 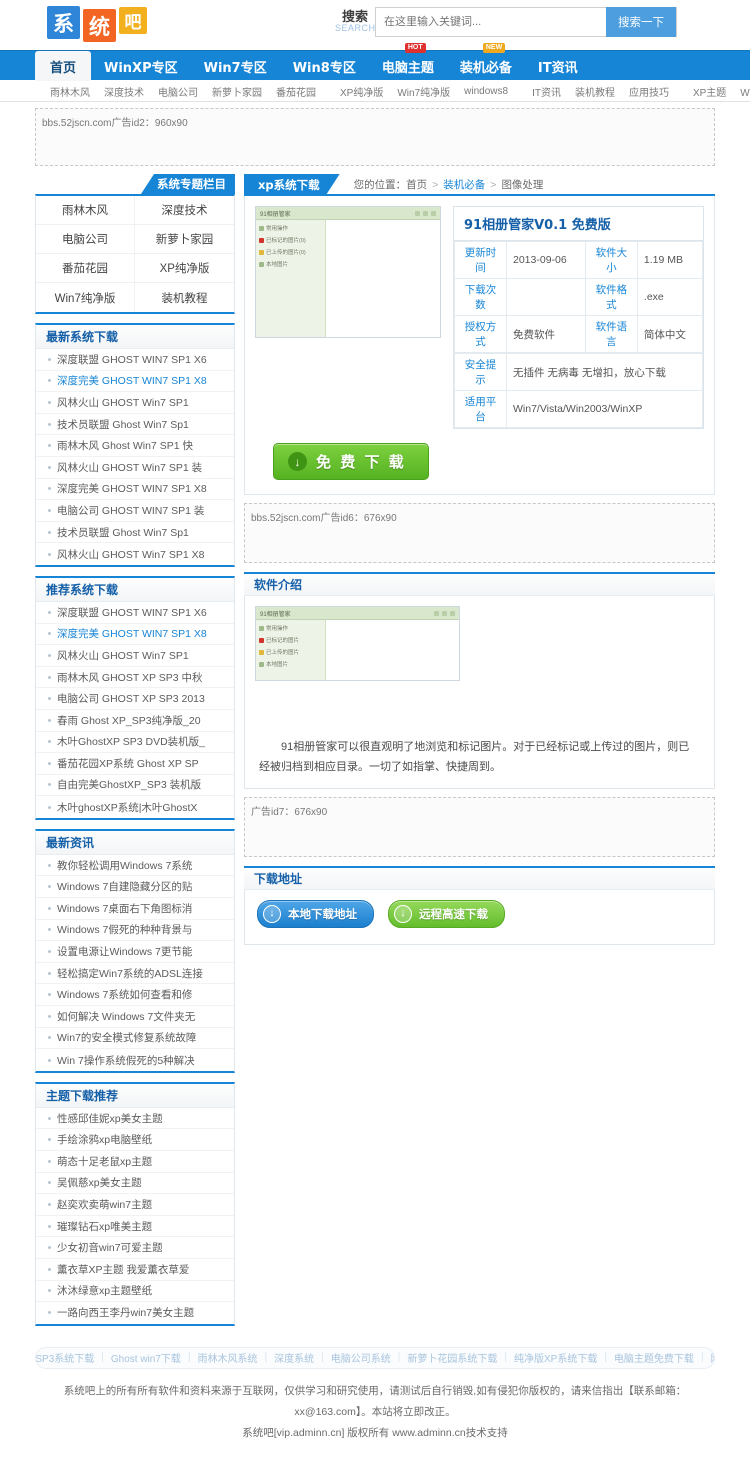 What do you see at coordinates (135, 1060) in the screenshot?
I see `latest-news-item-9: Win 7操作系统假死的5种解决` at bounding box center [135, 1060].